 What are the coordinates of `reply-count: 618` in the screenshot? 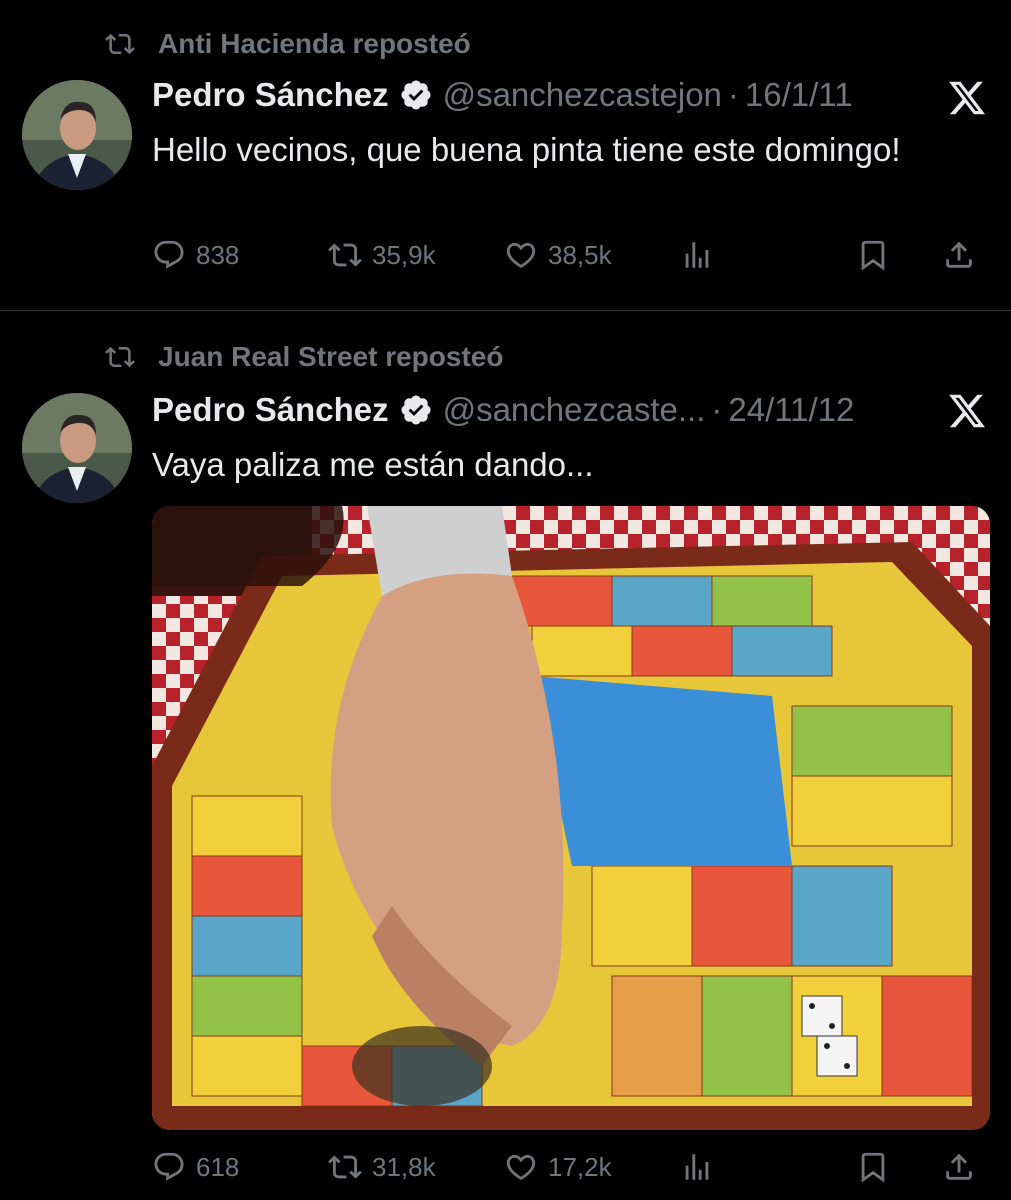 It's located at (218, 1166).